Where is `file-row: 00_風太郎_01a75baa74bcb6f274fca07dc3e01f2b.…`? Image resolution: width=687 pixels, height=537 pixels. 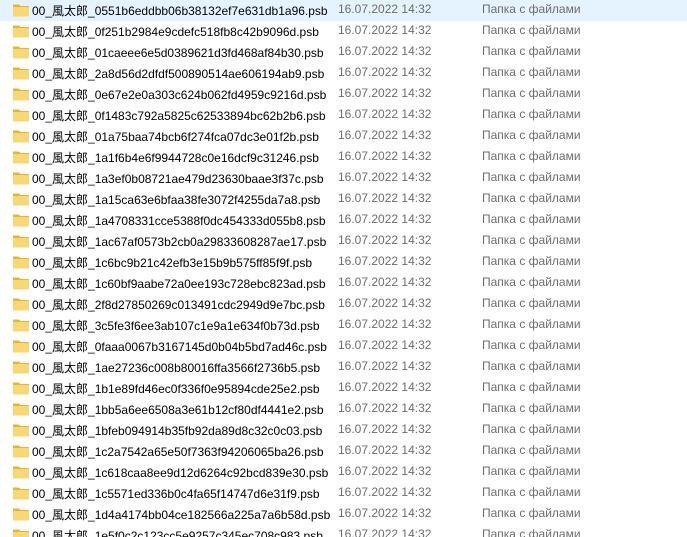 file-row: 00_風太郎_01a75baa74bcb6f274fca07dc3e01f2b.… is located at coordinates (343, 136).